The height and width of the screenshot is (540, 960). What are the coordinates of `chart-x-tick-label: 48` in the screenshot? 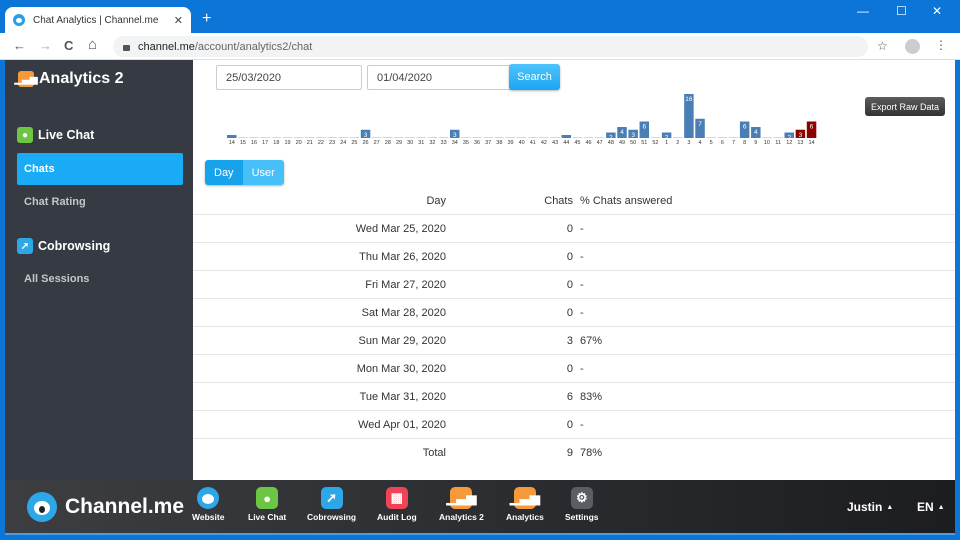 It's located at (611, 143).